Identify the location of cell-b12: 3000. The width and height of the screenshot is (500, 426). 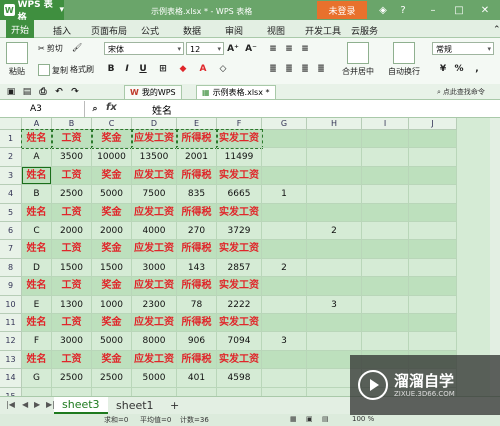
(72, 341).